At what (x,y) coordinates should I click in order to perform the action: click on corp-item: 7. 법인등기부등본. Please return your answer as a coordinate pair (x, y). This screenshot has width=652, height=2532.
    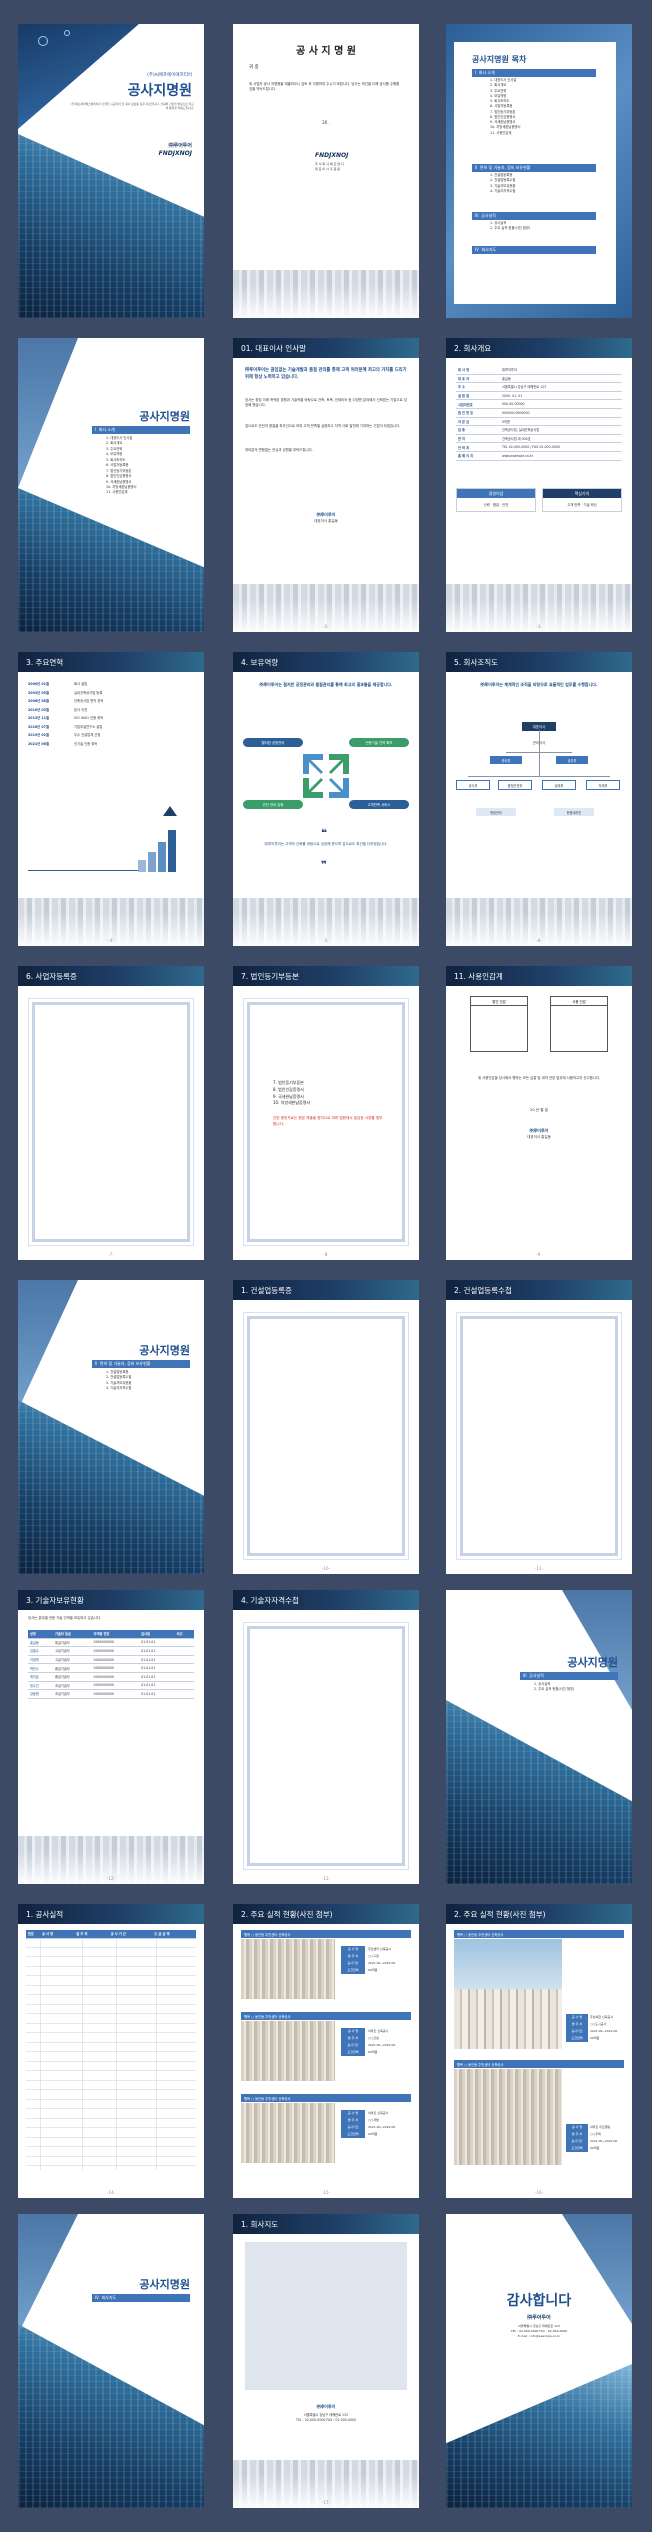
    Looking at the image, I should click on (288, 1082).